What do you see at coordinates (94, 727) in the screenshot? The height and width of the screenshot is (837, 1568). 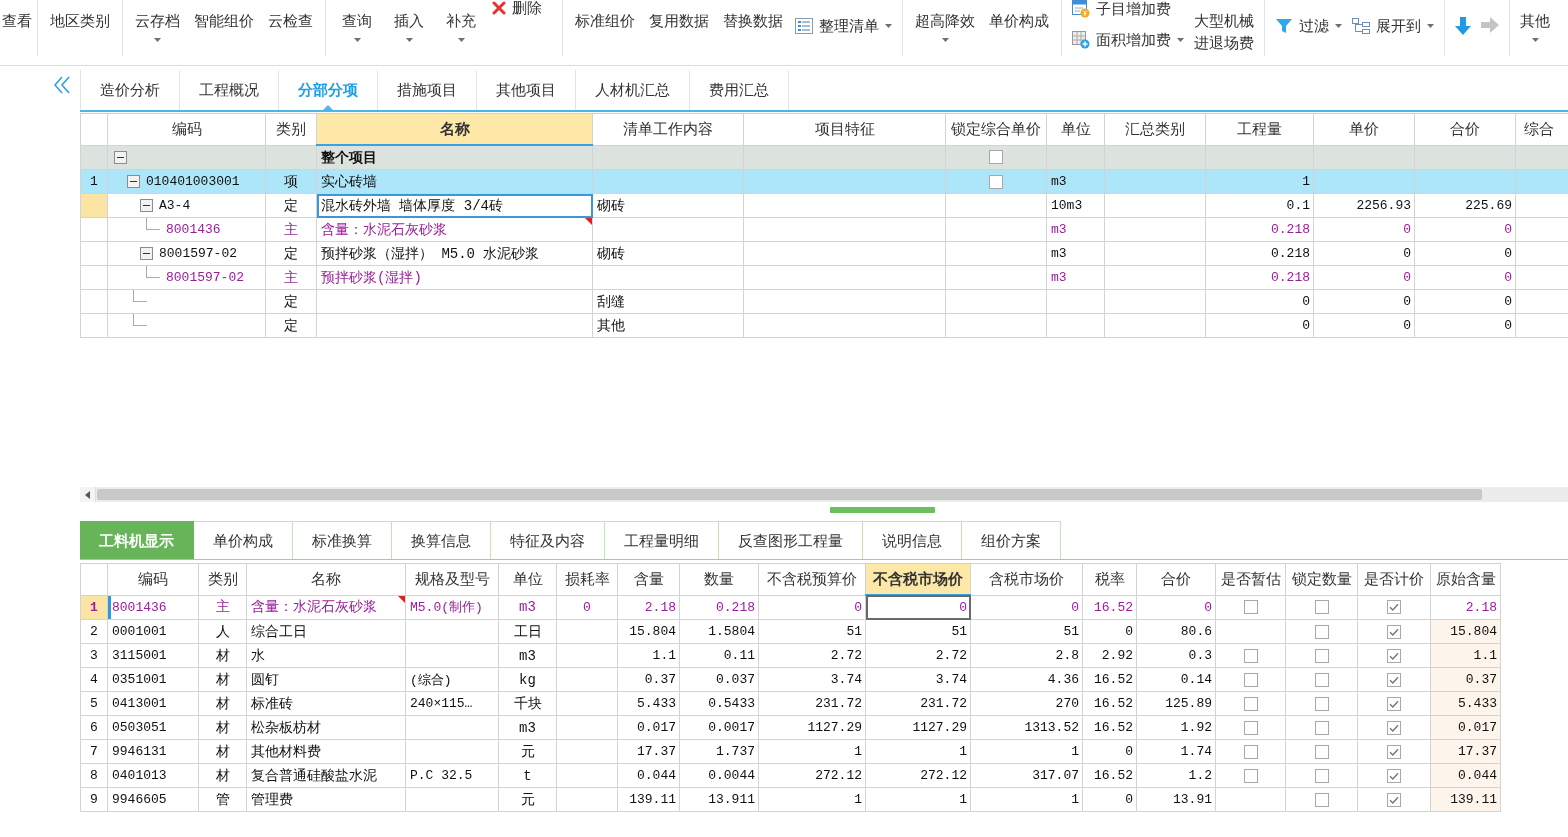 I see `row-number: 6` at bounding box center [94, 727].